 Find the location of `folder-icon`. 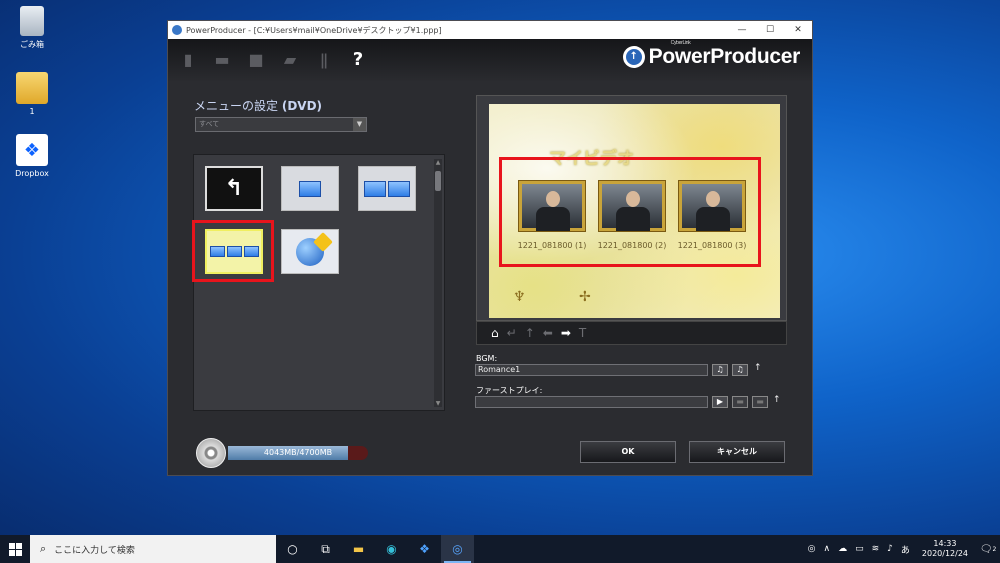

folder-icon is located at coordinates (32, 88).